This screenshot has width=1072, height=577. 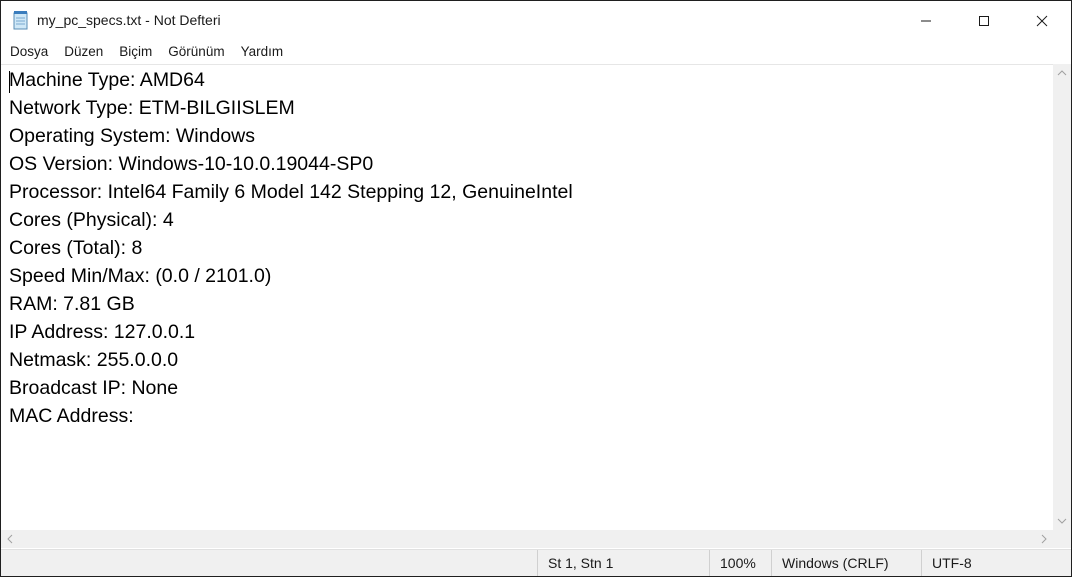 What do you see at coordinates (71, 416) in the screenshot?
I see `text-line: MAC Address:` at bounding box center [71, 416].